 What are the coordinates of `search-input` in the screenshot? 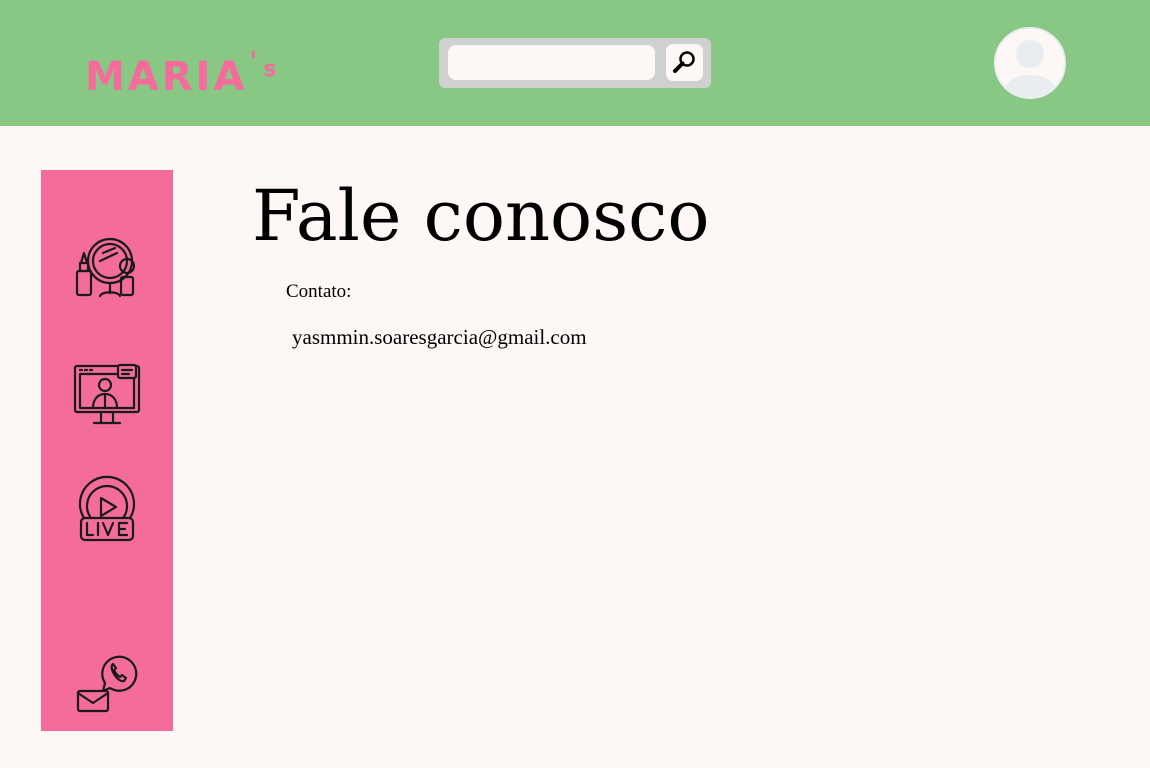 It's located at (551, 62).